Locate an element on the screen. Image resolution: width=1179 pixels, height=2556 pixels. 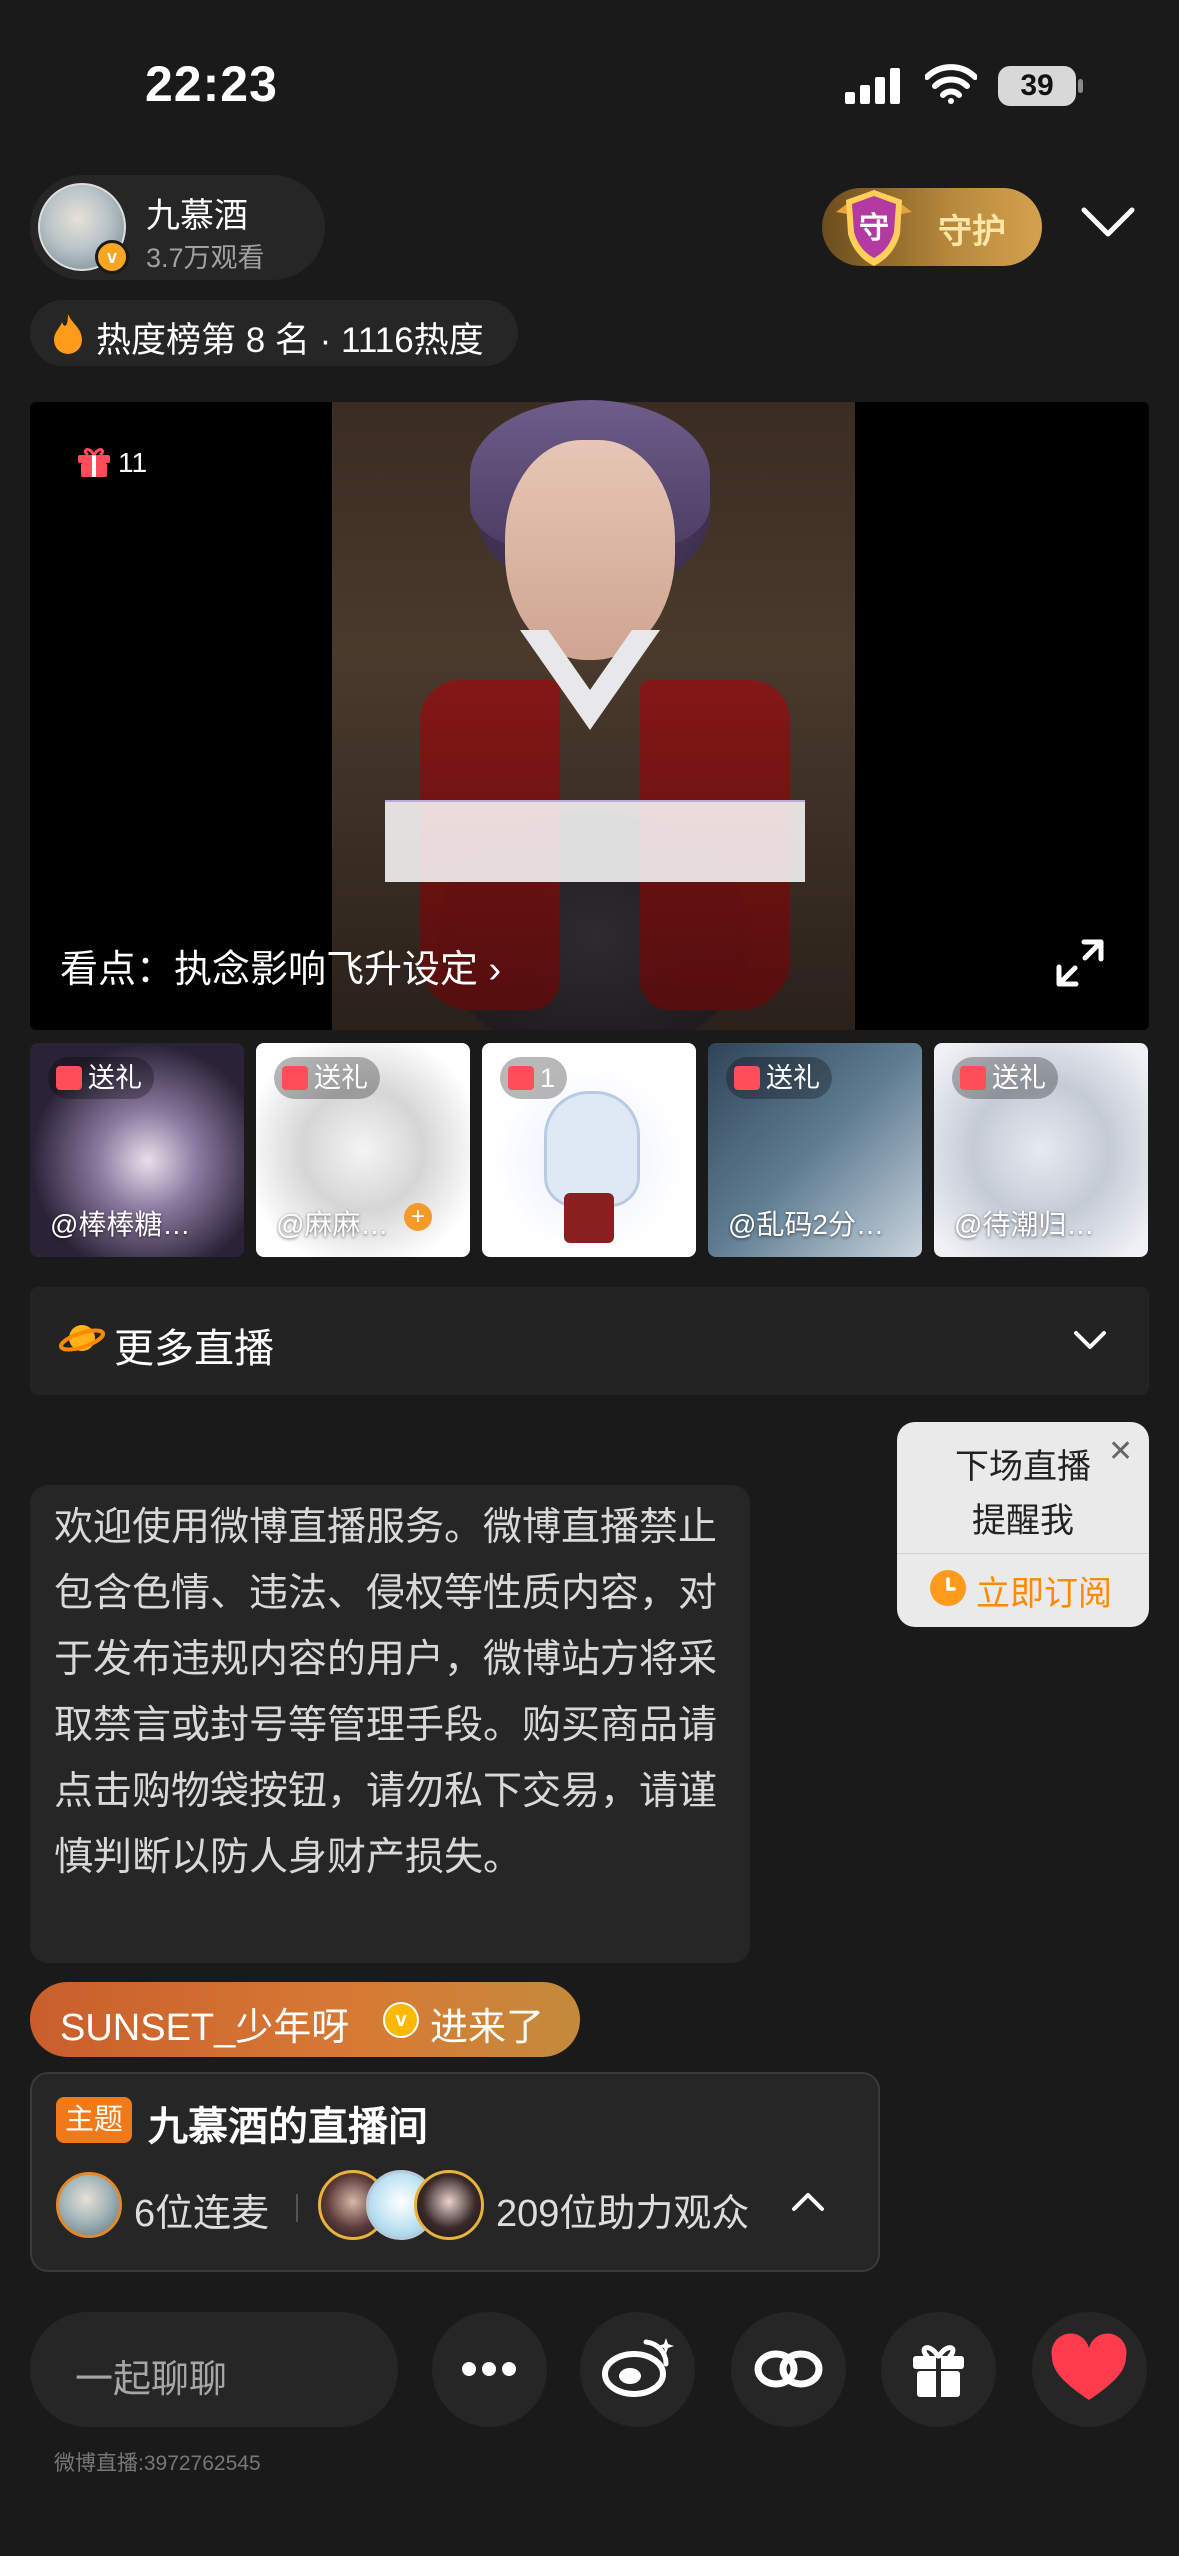
subscribe-button: 立即订阅 is located at coordinates (1044, 1590).